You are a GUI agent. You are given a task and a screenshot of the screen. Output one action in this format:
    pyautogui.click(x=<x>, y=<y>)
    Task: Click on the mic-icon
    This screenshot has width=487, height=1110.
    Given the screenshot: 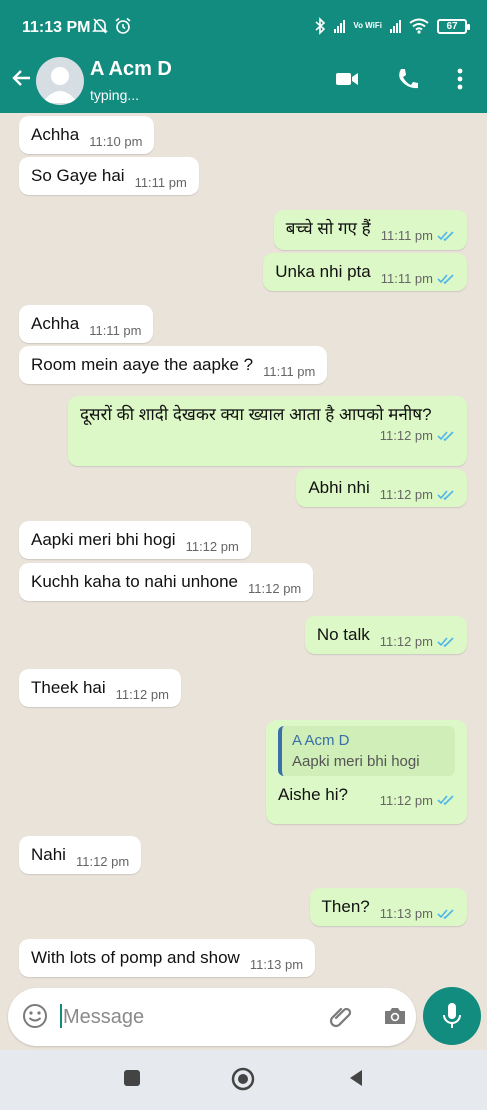 What is the action you would take?
    pyautogui.click(x=452, y=1015)
    